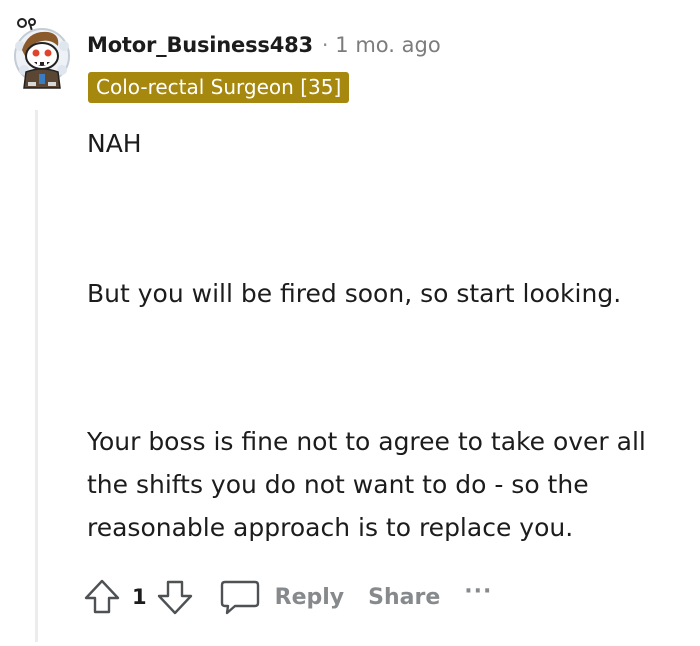 The height and width of the screenshot is (646, 700). I want to click on thread-line, so click(36, 376).